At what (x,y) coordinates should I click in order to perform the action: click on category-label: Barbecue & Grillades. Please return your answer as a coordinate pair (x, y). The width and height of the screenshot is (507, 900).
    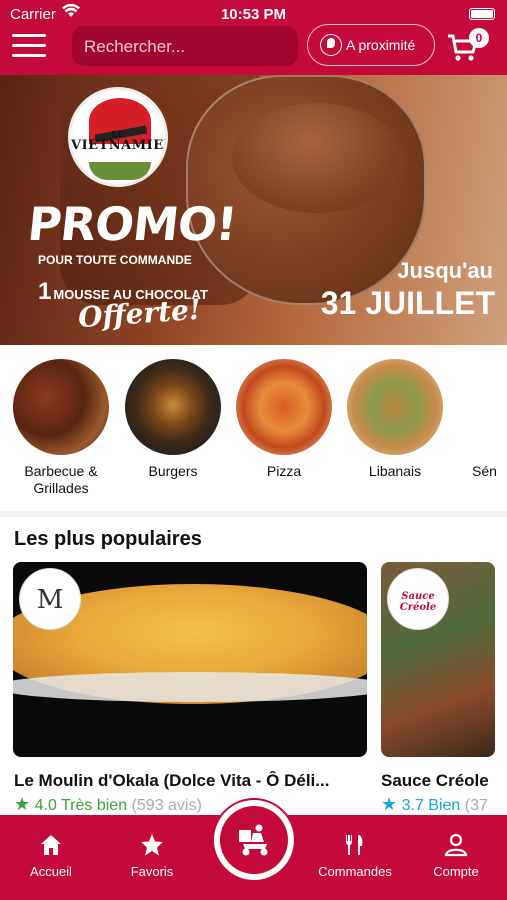
    Looking at the image, I should click on (61, 479).